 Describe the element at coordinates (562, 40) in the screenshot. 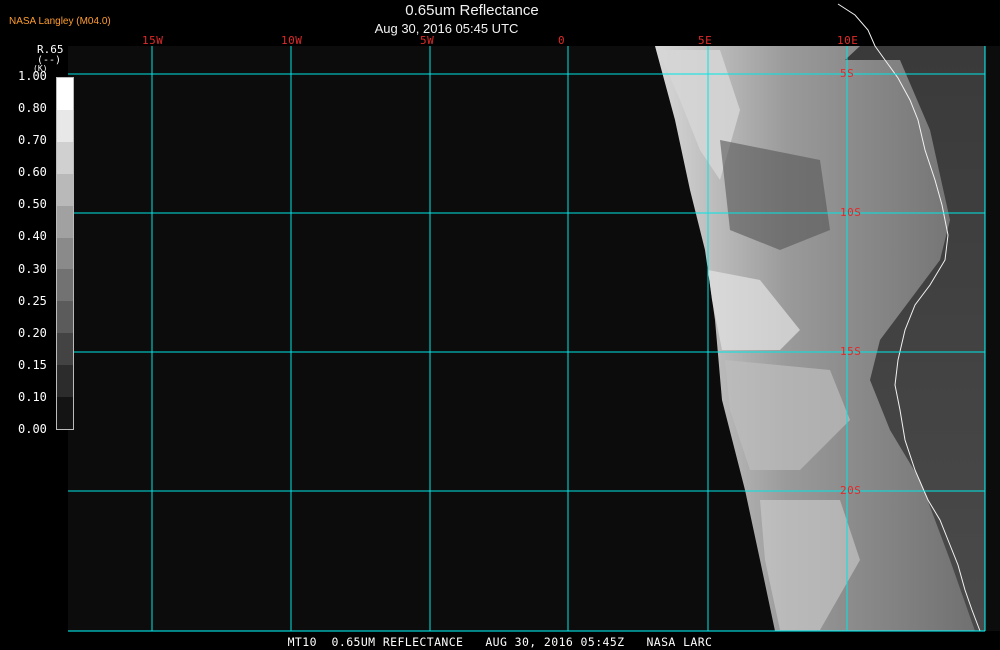

I see `longitude-label: 0` at that location.